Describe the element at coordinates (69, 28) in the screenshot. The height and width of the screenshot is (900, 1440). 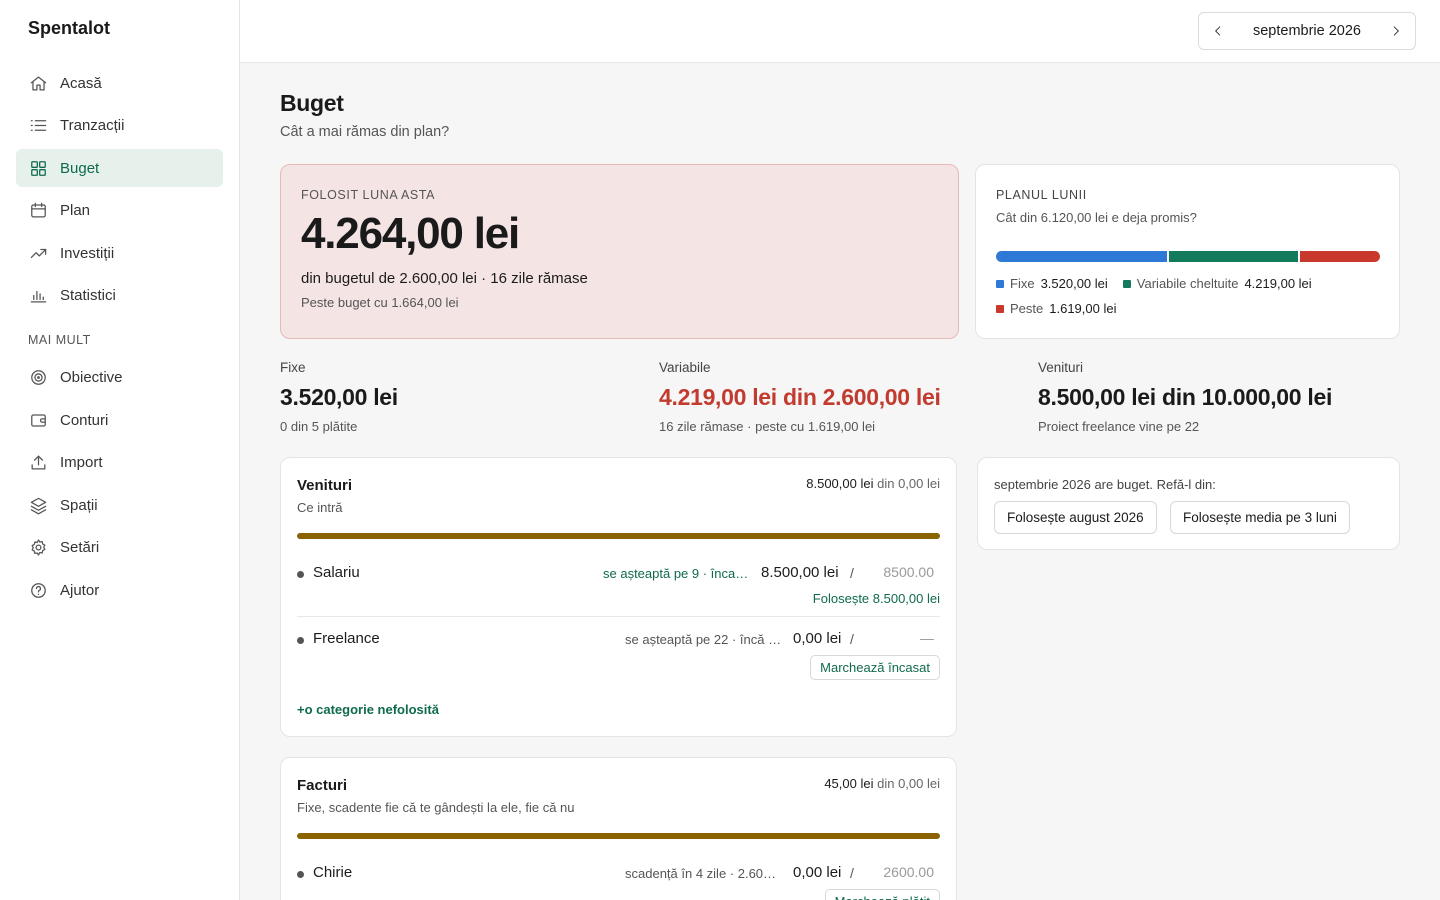
I see `app-logo: Spentalot` at that location.